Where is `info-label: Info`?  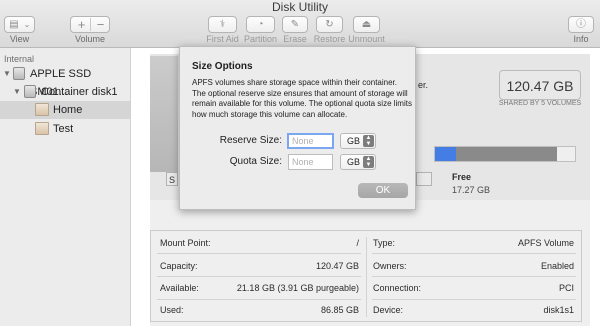 info-label: Info is located at coordinates (581, 39).